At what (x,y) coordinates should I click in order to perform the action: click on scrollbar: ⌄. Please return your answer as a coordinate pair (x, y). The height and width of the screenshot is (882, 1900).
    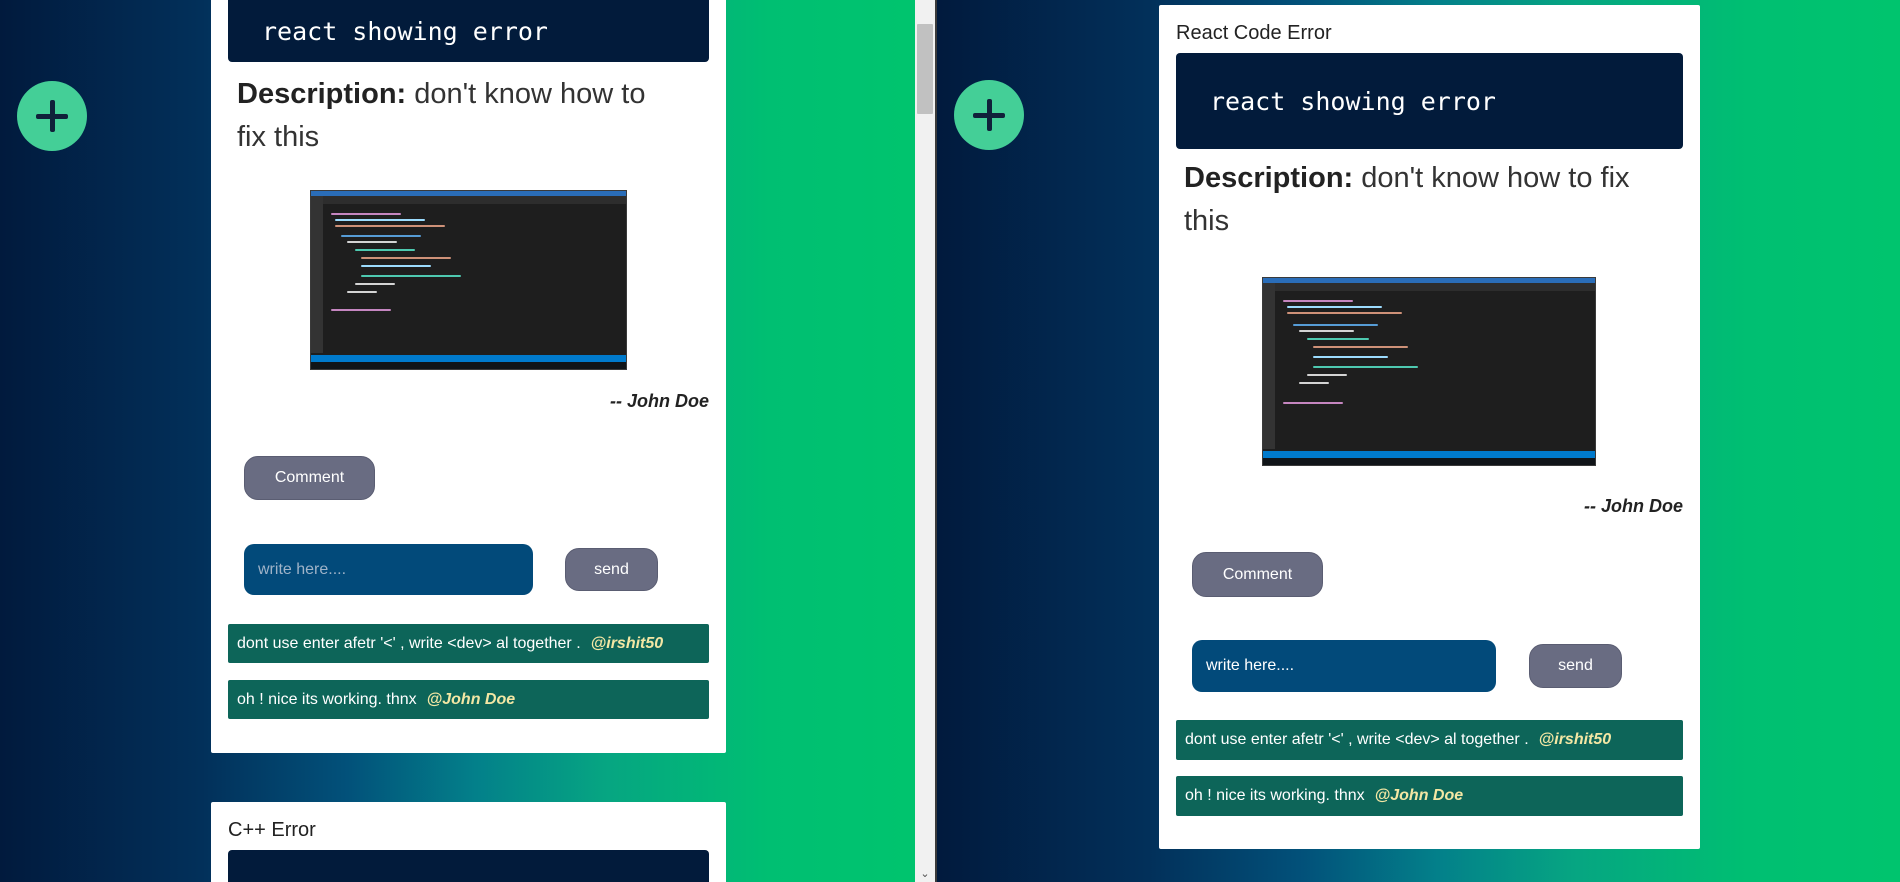
    Looking at the image, I should click on (926, 441).